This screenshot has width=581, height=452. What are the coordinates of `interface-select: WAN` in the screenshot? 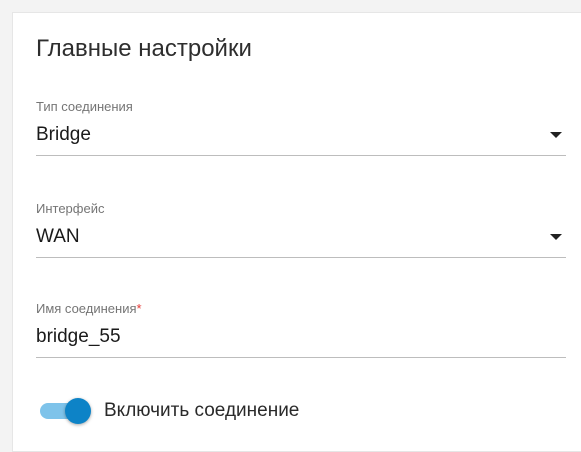 It's located at (301, 240).